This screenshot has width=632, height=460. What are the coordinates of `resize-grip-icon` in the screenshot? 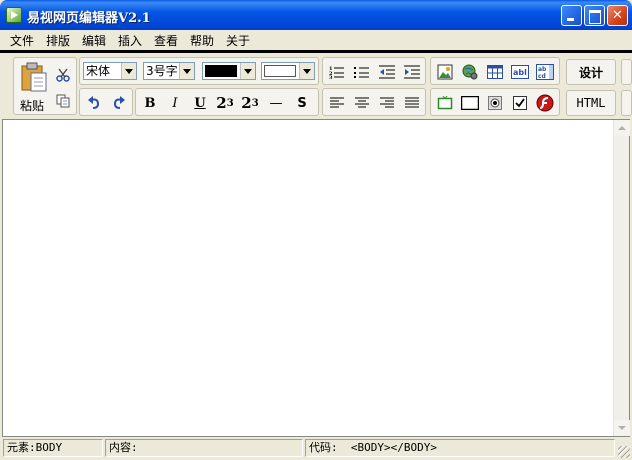 It's located at (624, 452).